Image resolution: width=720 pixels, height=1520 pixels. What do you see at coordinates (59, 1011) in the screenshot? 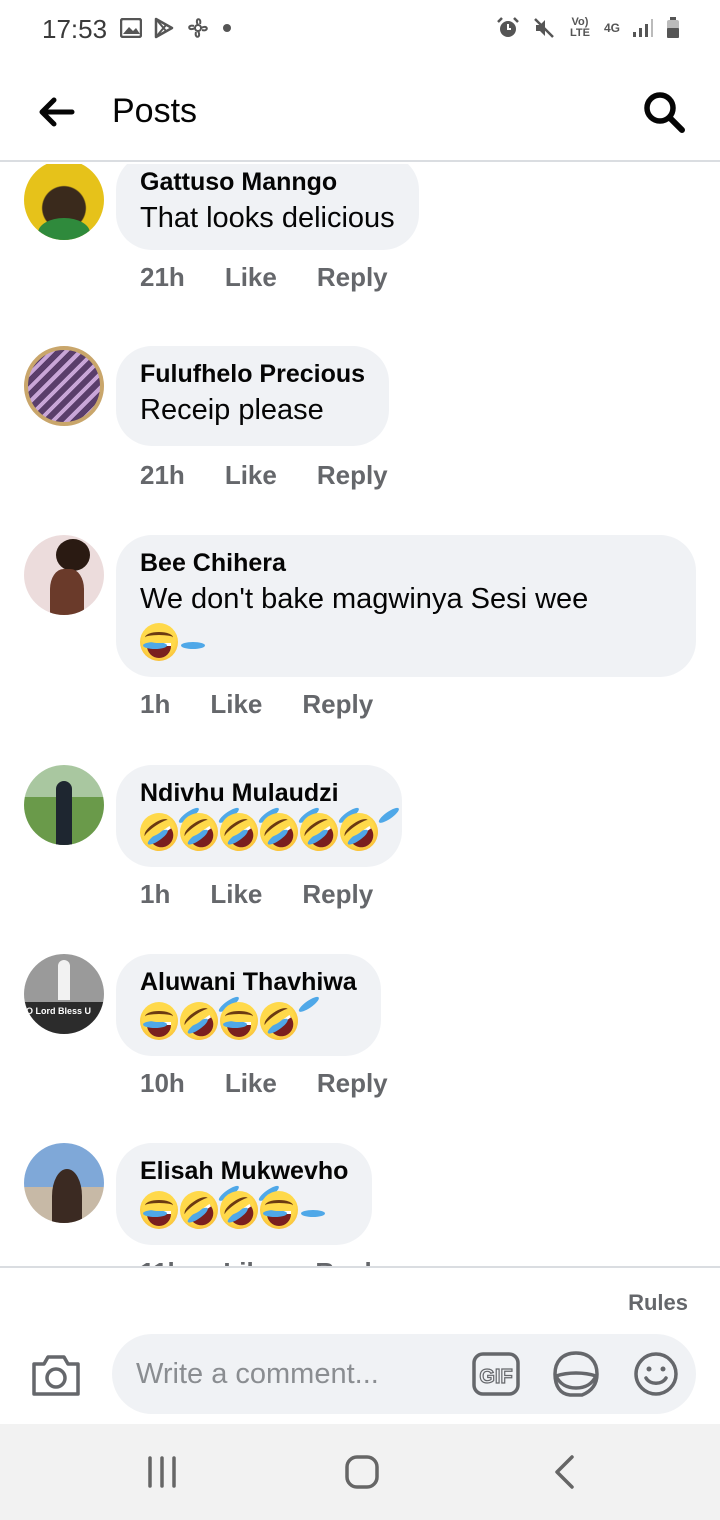
I see `avatar-caption: O Lord Bless U` at bounding box center [59, 1011].